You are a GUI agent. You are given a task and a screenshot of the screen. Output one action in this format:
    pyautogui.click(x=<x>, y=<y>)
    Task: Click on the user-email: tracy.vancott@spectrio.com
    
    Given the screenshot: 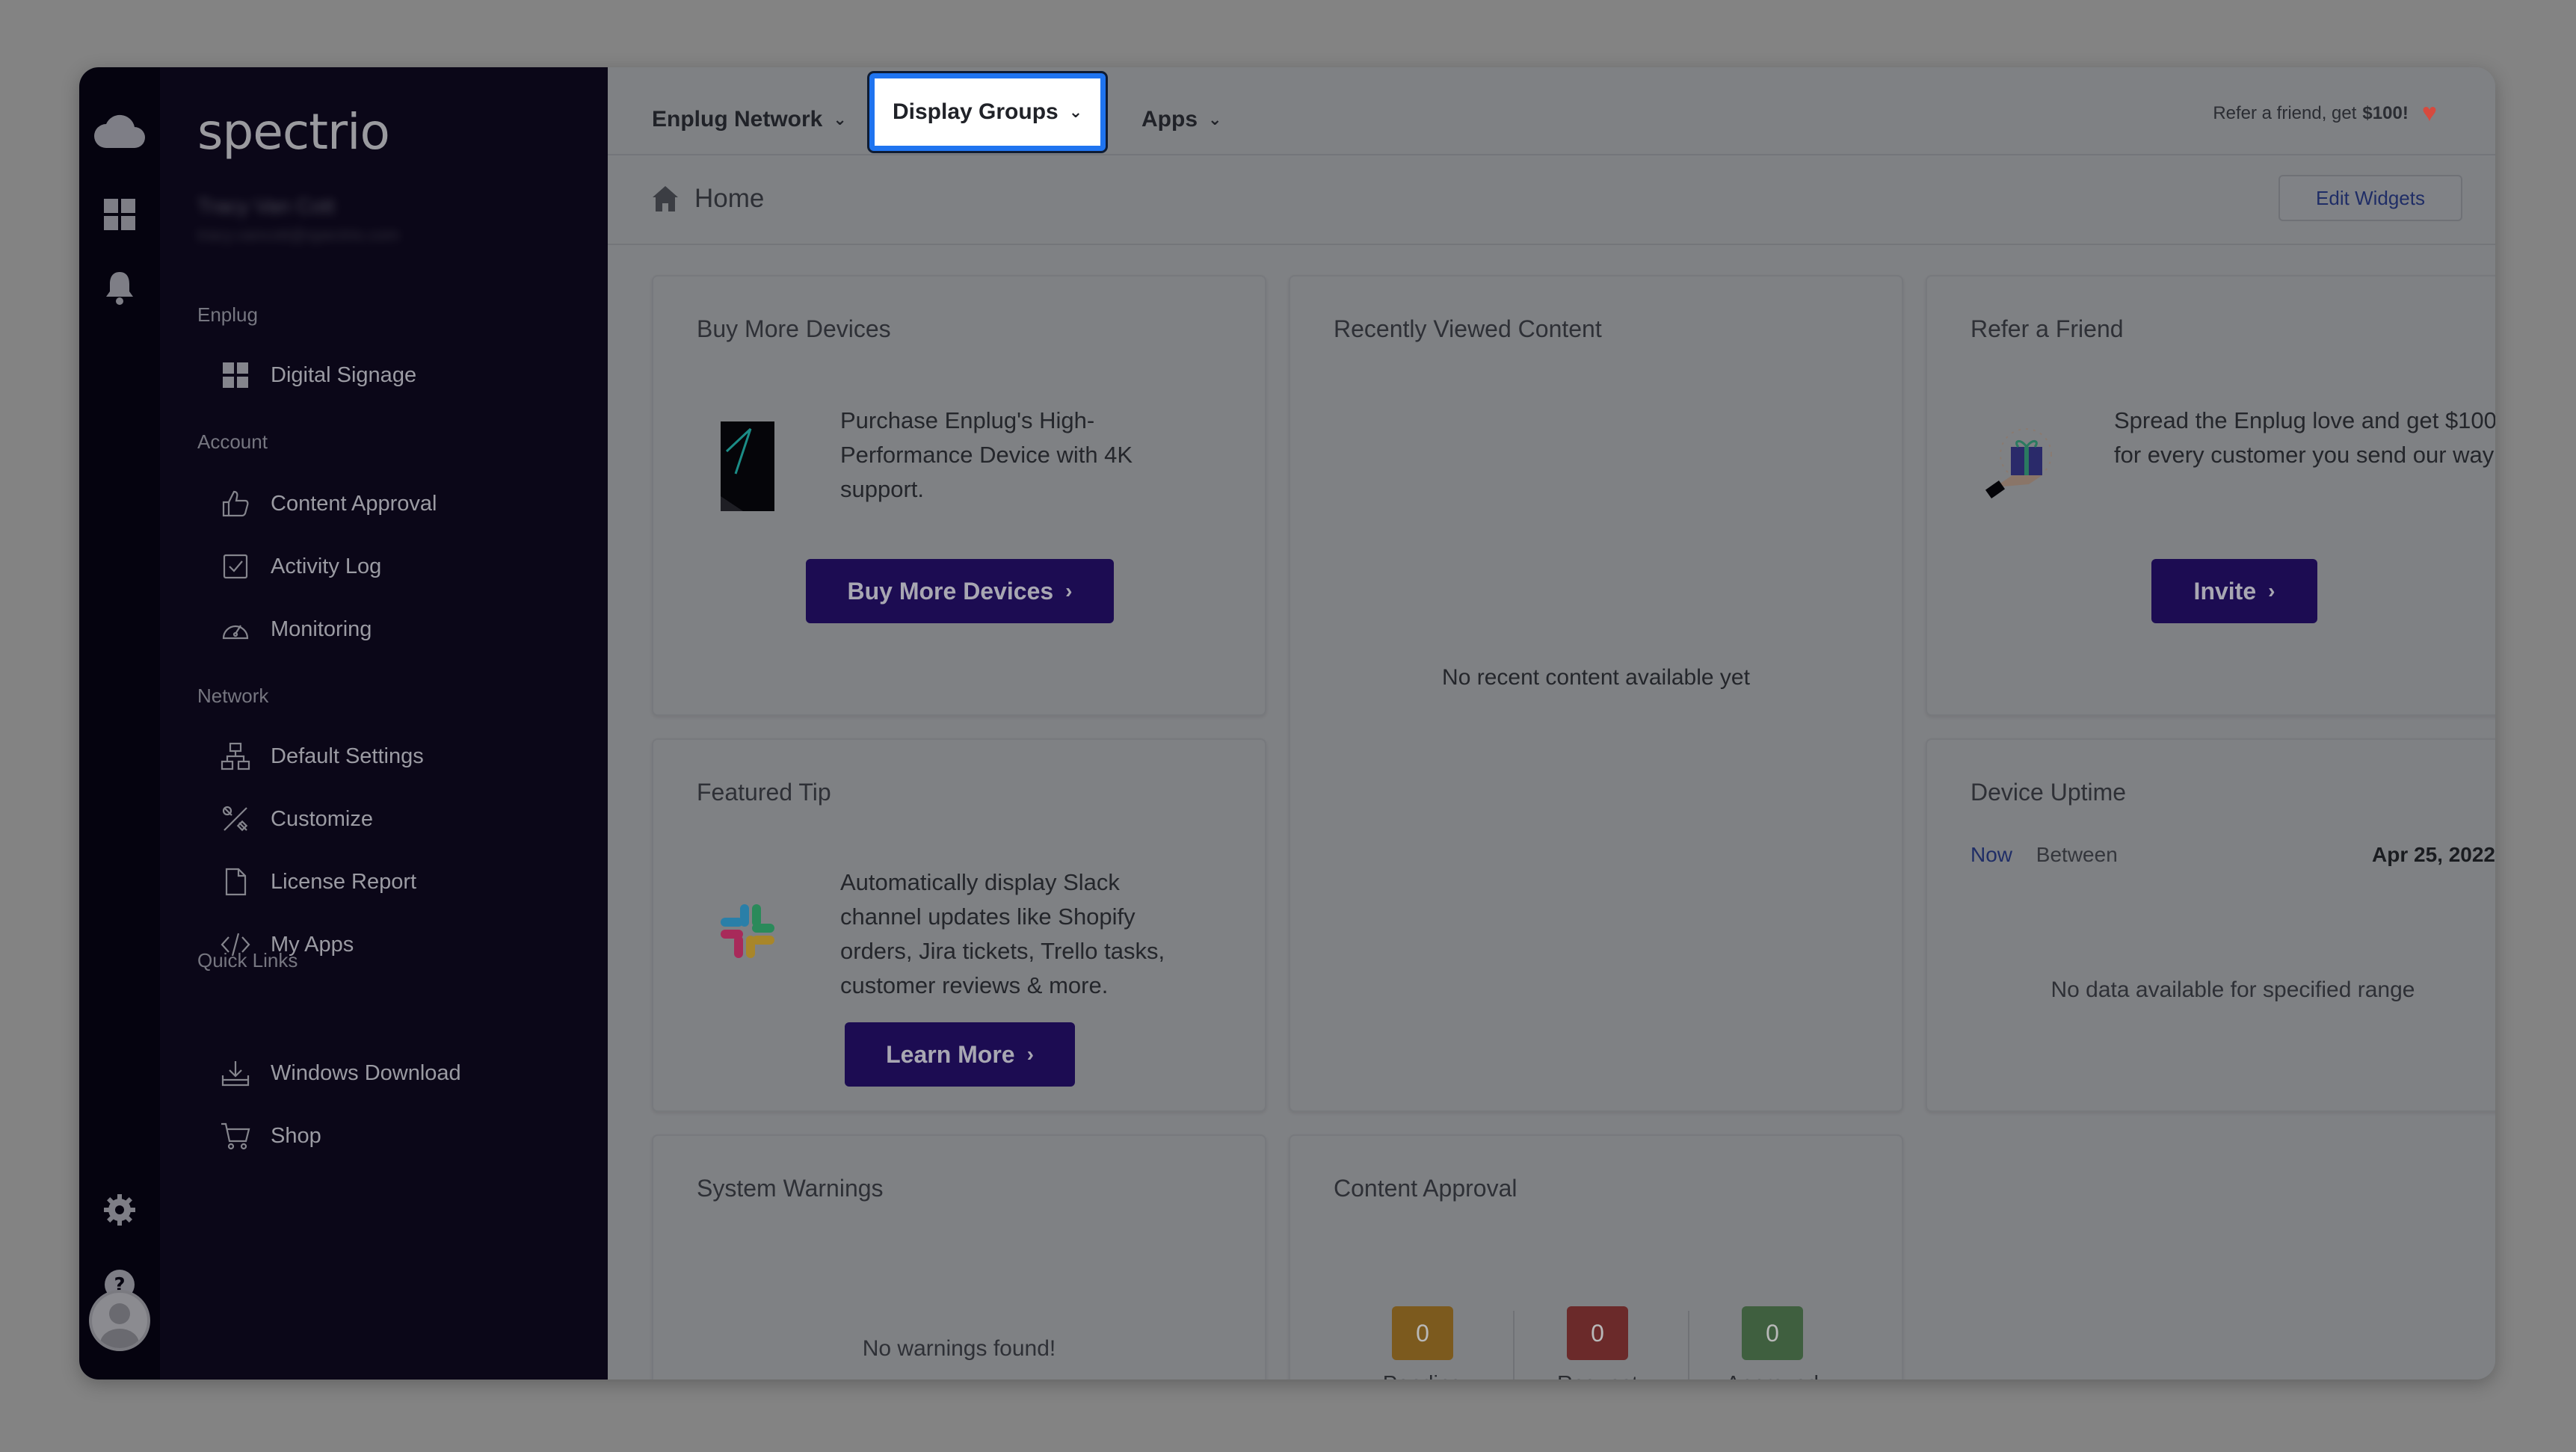 What is the action you would take?
    pyautogui.click(x=298, y=235)
    